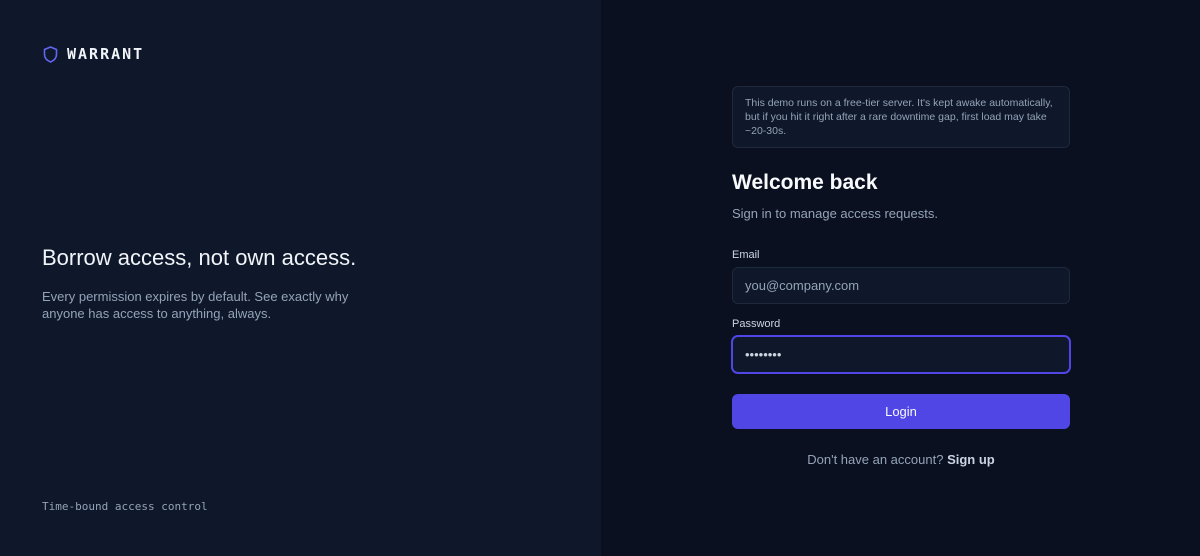 This screenshot has width=1200, height=556. I want to click on login-button: Login, so click(901, 411).